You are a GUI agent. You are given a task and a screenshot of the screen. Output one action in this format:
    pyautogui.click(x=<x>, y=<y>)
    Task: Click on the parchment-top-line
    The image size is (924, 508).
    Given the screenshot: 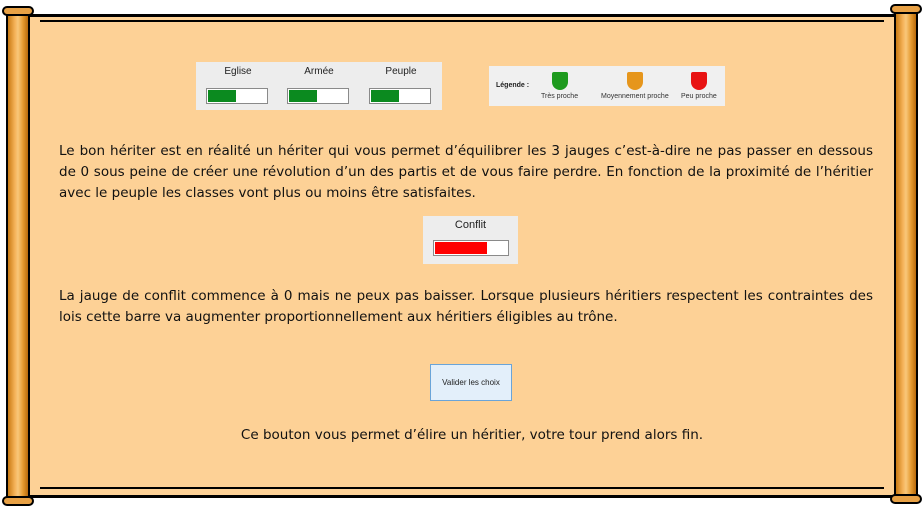 What is the action you would take?
    pyautogui.click(x=462, y=21)
    